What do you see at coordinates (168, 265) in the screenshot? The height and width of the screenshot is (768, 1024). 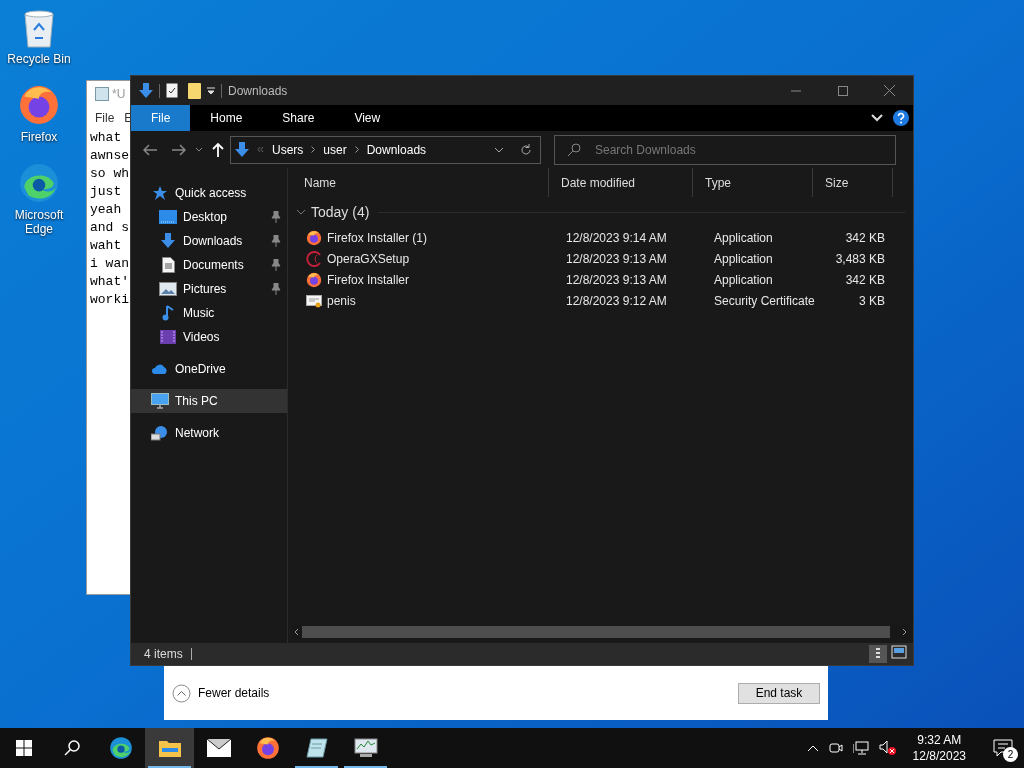 I see `document-icon` at bounding box center [168, 265].